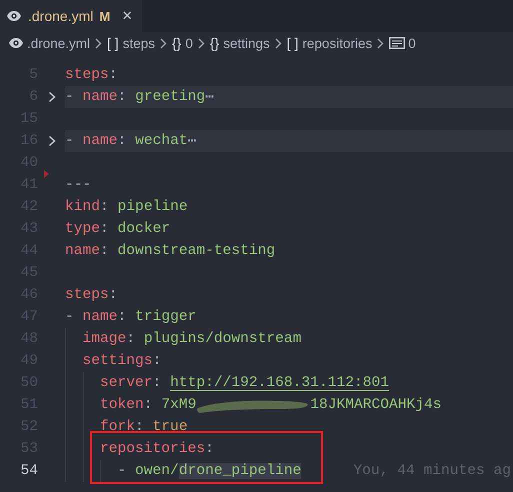 The height and width of the screenshot is (492, 513). What do you see at coordinates (153, 449) in the screenshot?
I see `yaml-key: repositories` at bounding box center [153, 449].